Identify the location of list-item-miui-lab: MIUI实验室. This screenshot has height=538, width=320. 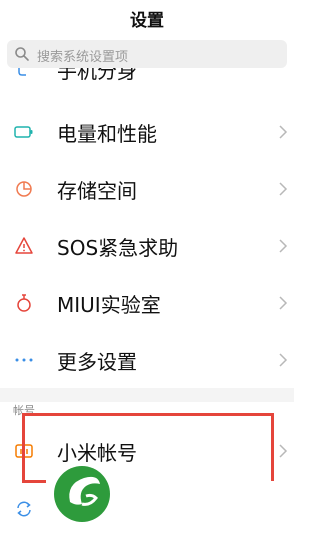
(147, 303).